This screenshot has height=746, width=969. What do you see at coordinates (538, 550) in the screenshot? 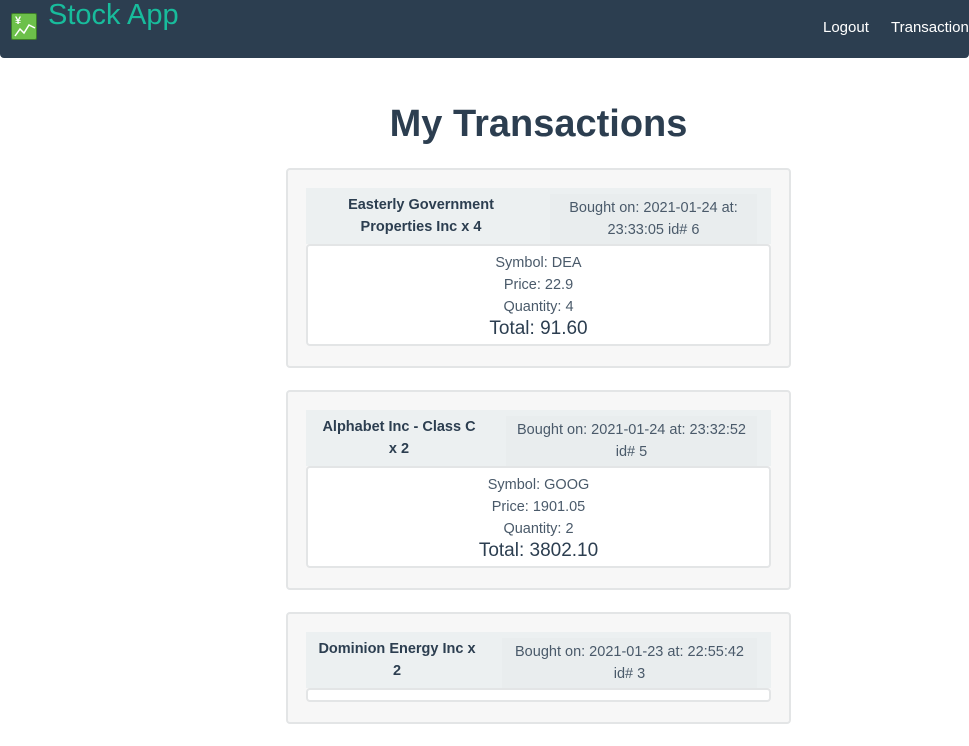
I see `transaction-total: Total: 3802.10` at bounding box center [538, 550].